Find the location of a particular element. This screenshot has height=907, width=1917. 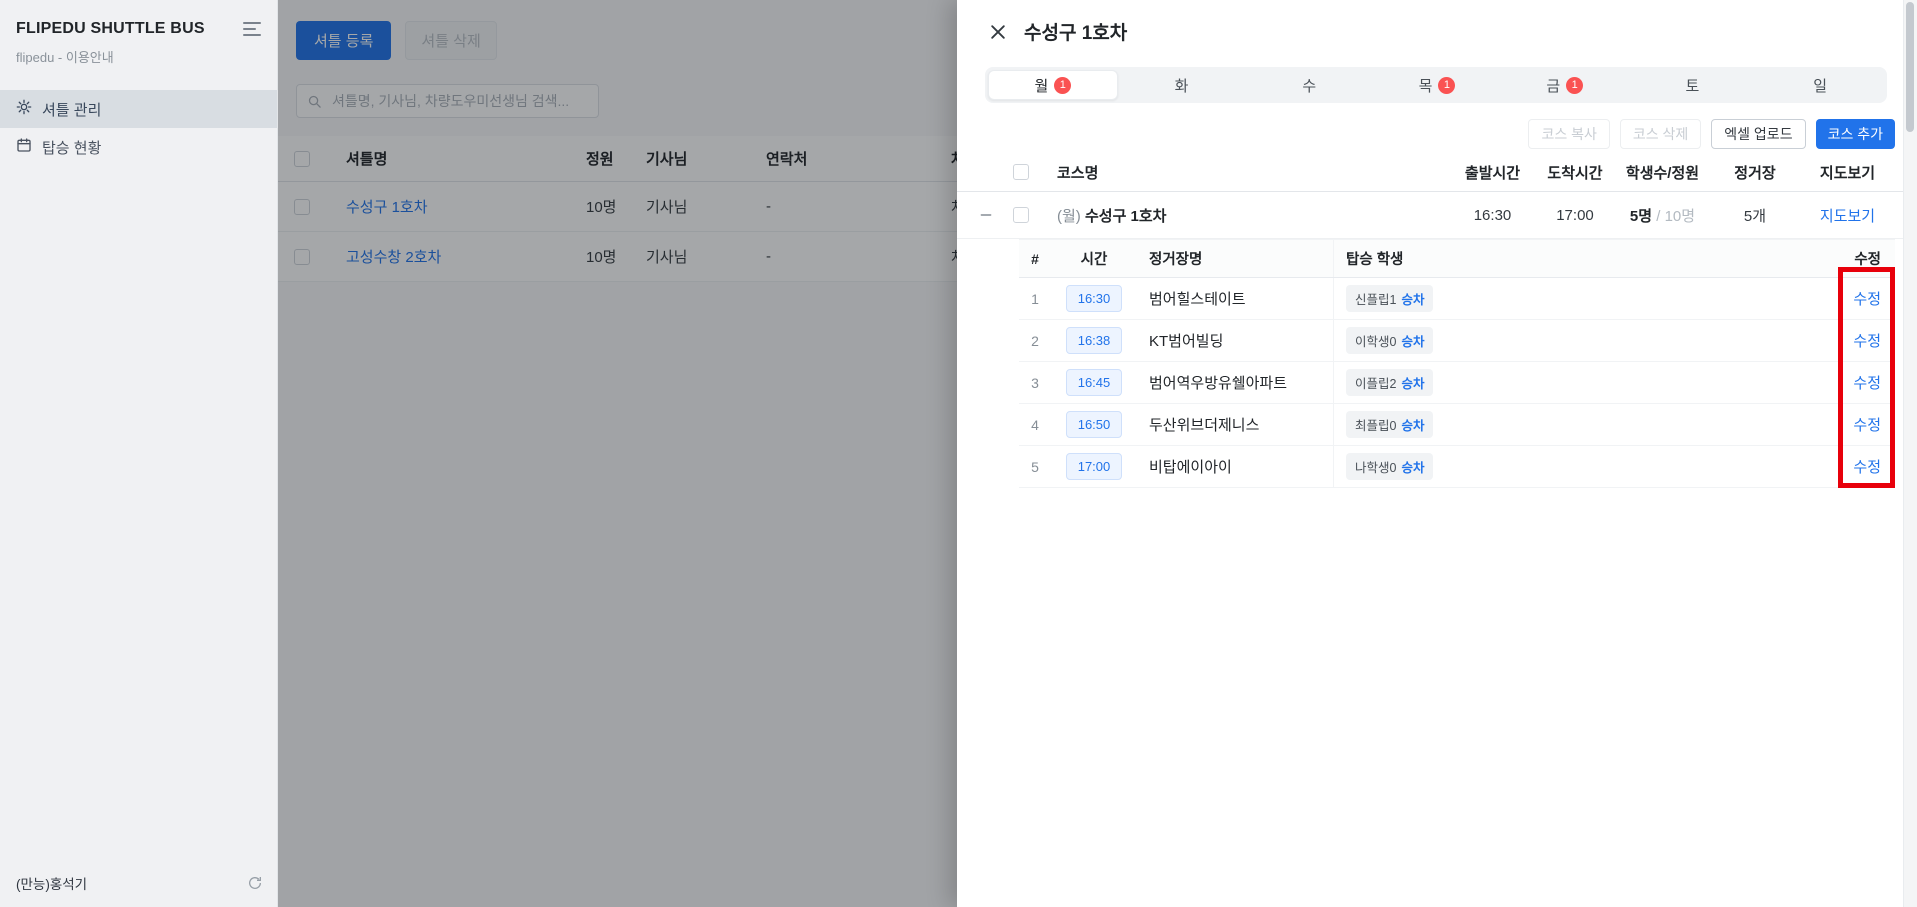

drawer-scrollbar is located at coordinates (1910, 453).